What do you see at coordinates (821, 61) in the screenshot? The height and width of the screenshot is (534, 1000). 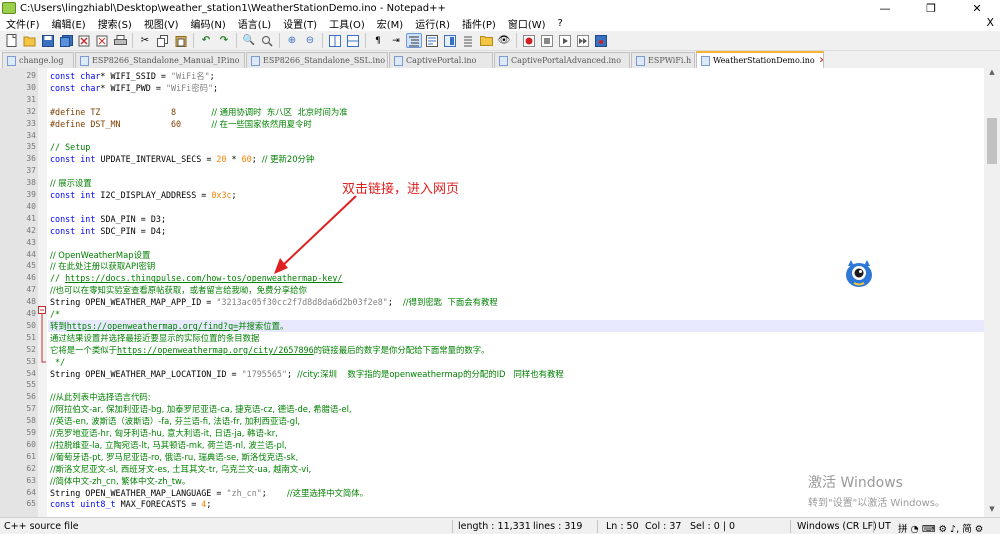 I see `close-tab-icon: ✕` at bounding box center [821, 61].